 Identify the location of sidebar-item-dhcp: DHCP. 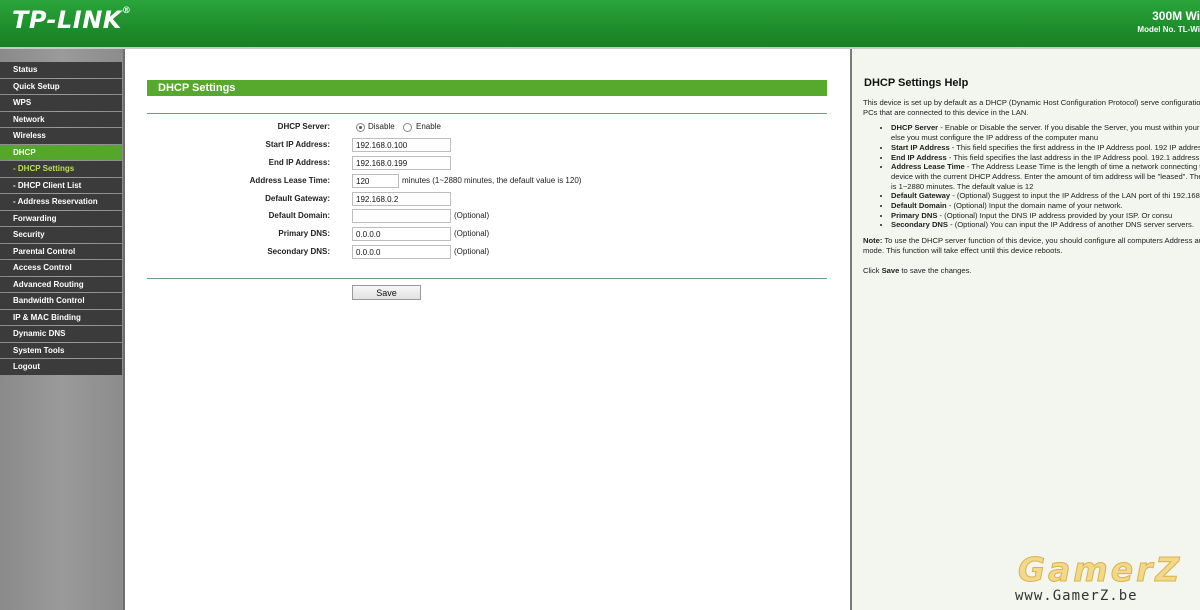
(61, 152).